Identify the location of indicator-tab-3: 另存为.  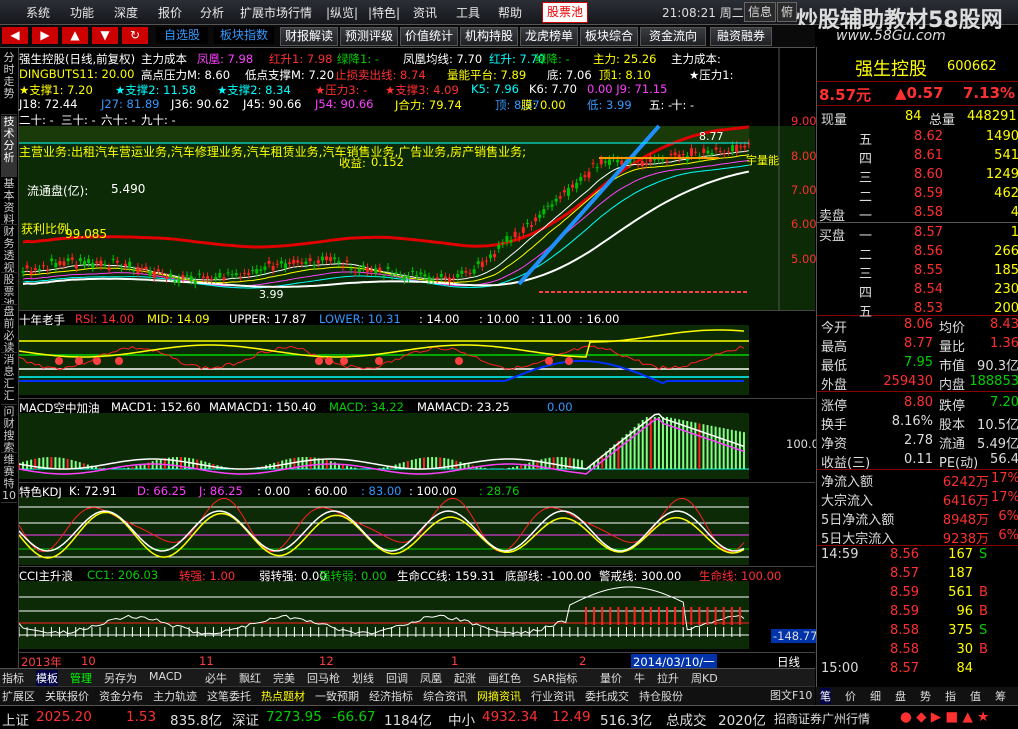
(120, 678).